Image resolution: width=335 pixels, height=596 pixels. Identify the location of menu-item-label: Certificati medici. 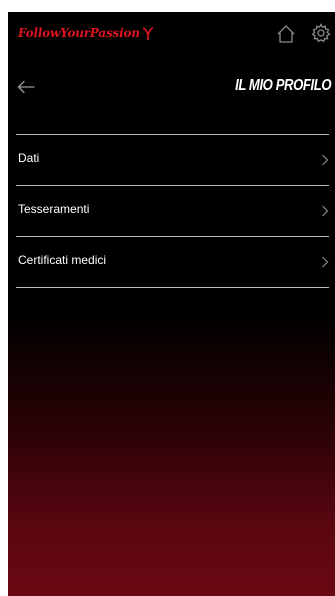
(62, 260).